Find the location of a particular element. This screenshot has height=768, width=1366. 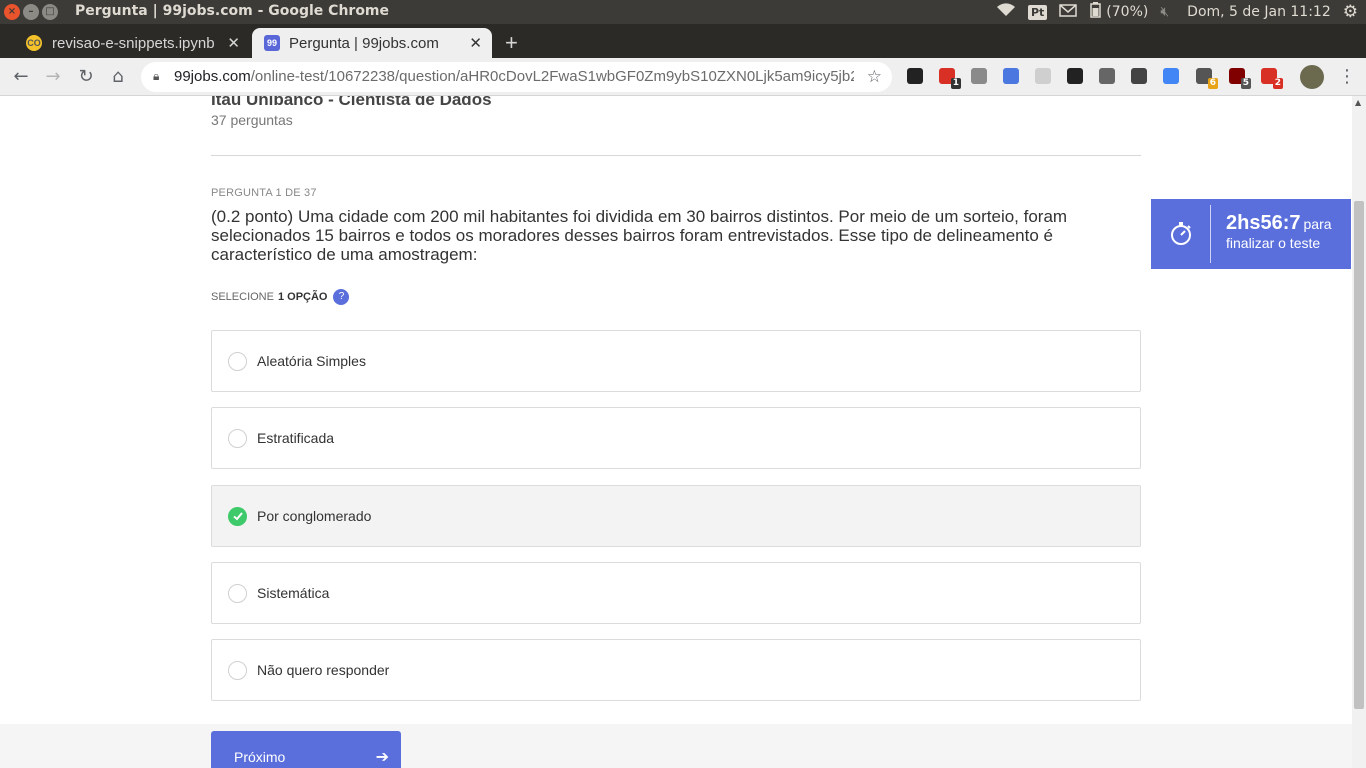

answer-option: Não quero responder is located at coordinates (676, 670).